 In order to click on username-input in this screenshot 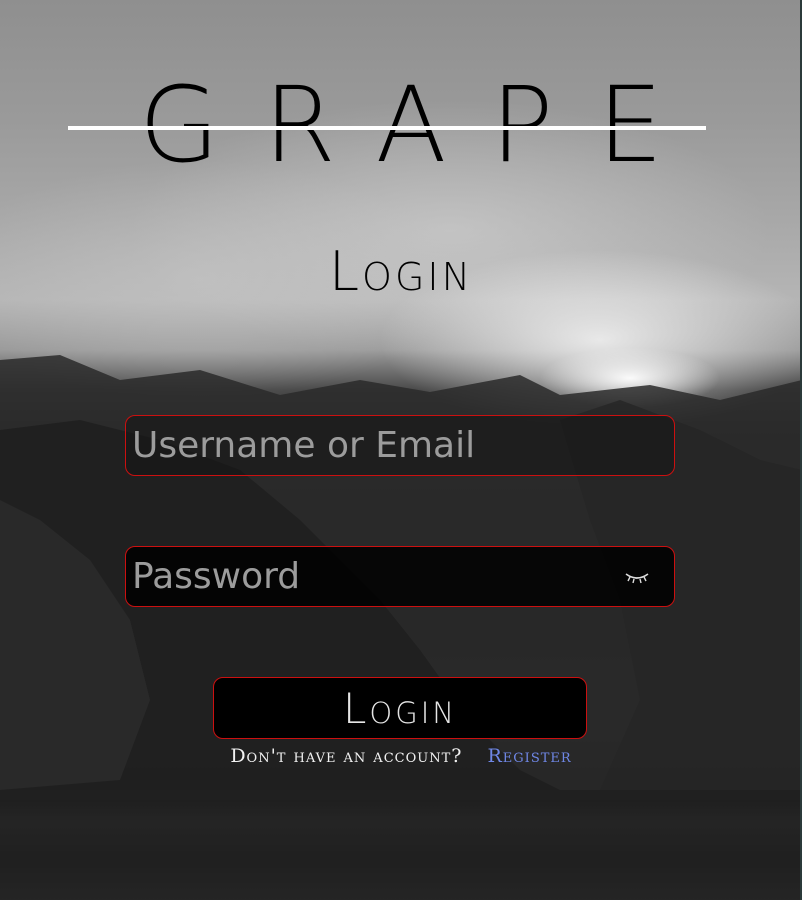, I will do `click(400, 445)`.